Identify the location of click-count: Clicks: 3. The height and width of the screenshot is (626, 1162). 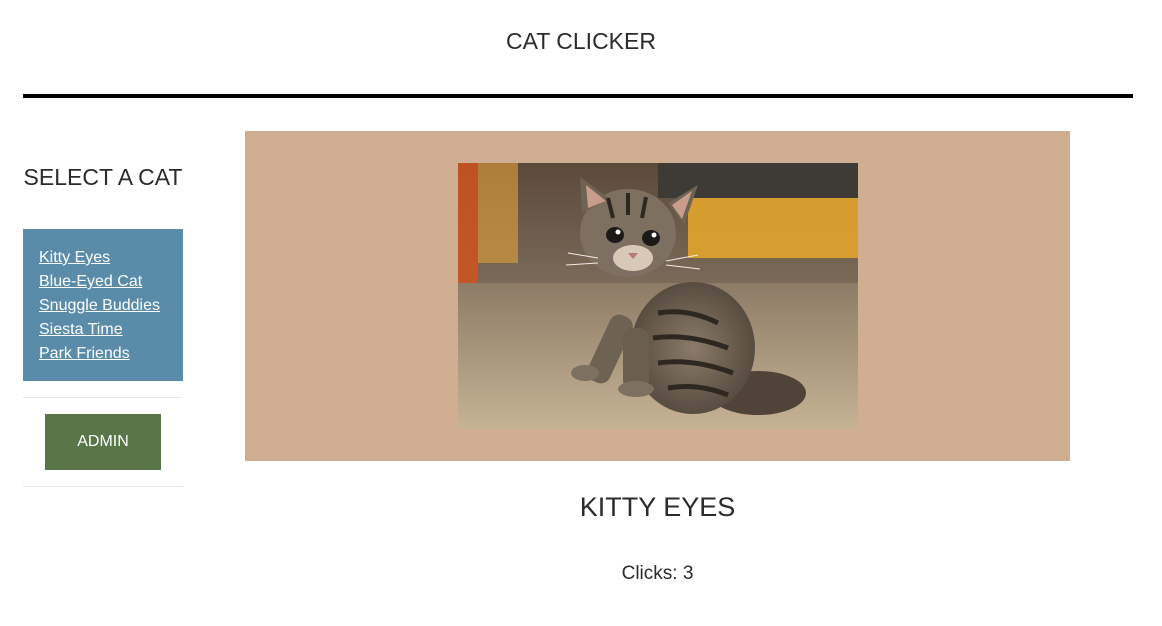
(657, 574).